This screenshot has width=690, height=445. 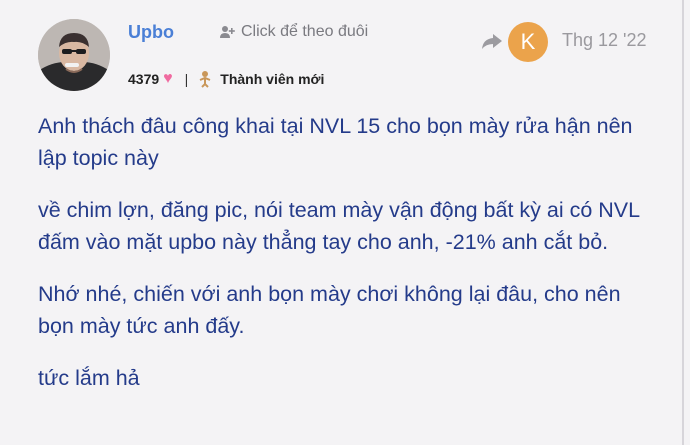 What do you see at coordinates (492, 41) in the screenshot?
I see `reply-arrow-icon` at bounding box center [492, 41].